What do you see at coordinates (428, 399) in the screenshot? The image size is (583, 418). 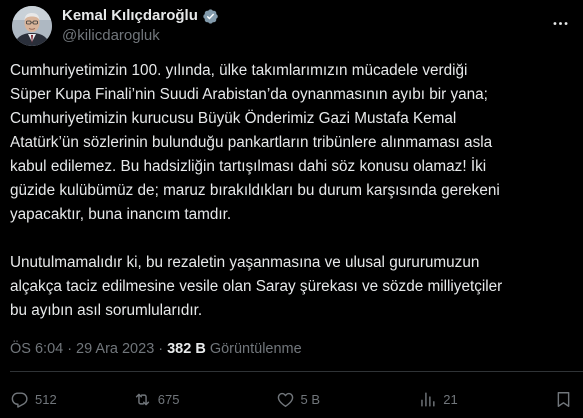 I see `views-bar-chart-icon` at bounding box center [428, 399].